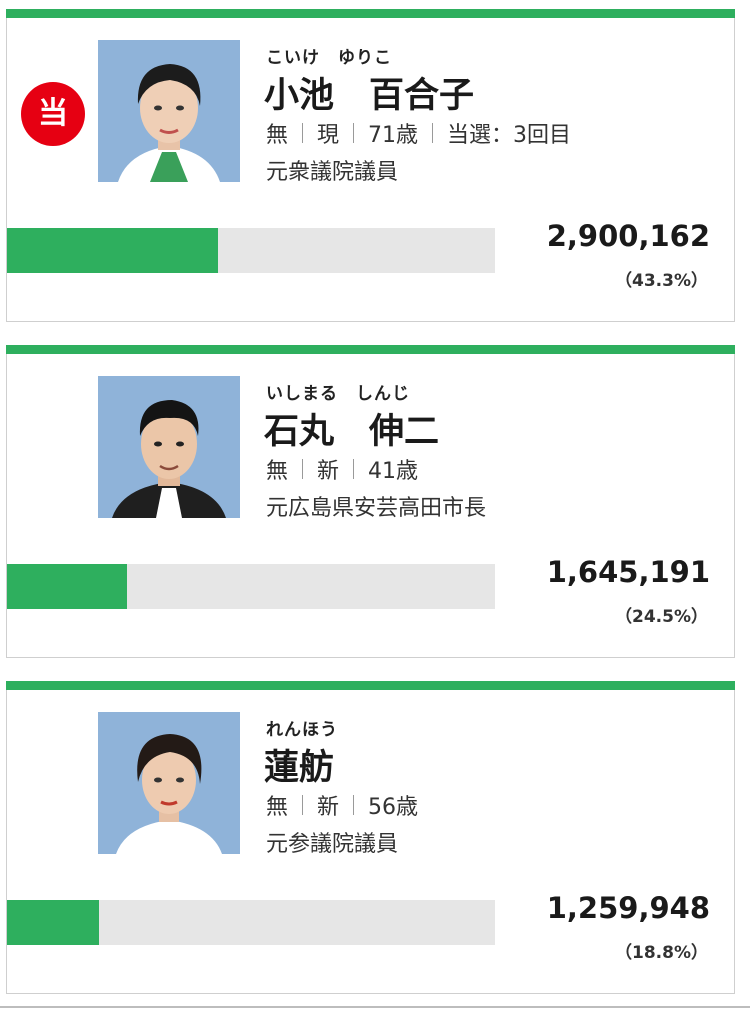  Describe the element at coordinates (393, 807) in the screenshot. I see `age-label: 56歳` at that location.